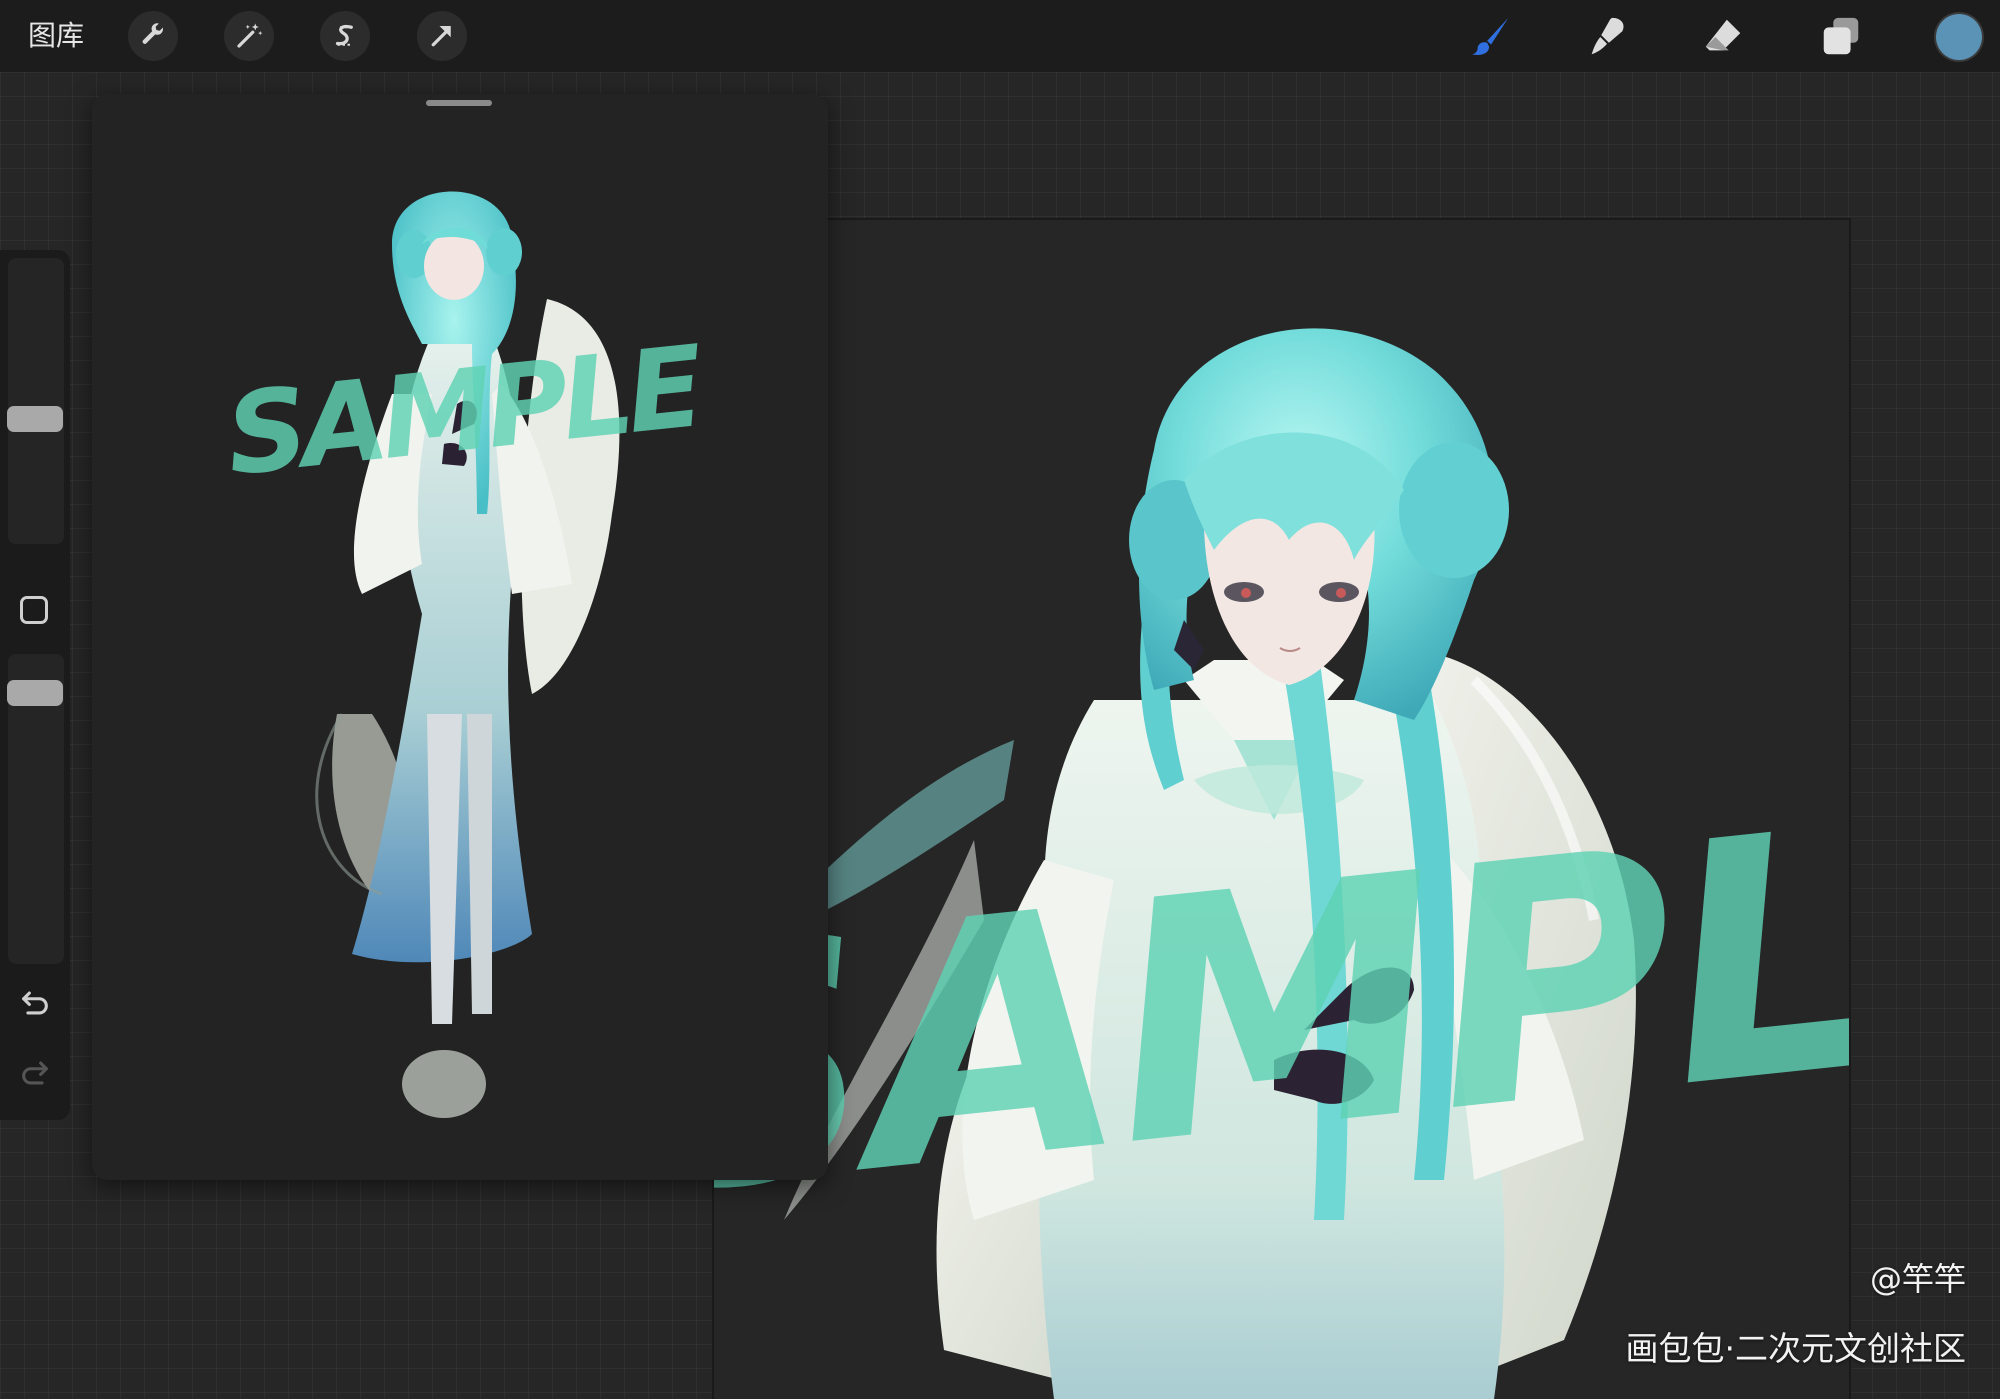  I want to click on layers-icon, so click(1841, 36).